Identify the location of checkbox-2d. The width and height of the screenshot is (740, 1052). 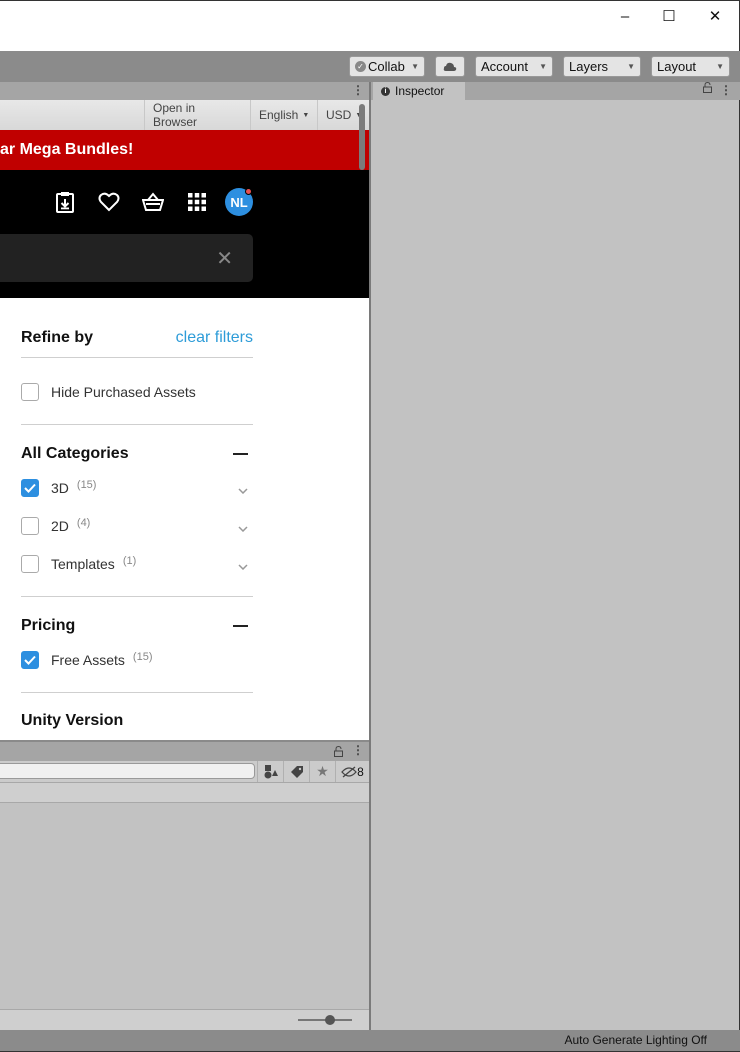
(30, 526).